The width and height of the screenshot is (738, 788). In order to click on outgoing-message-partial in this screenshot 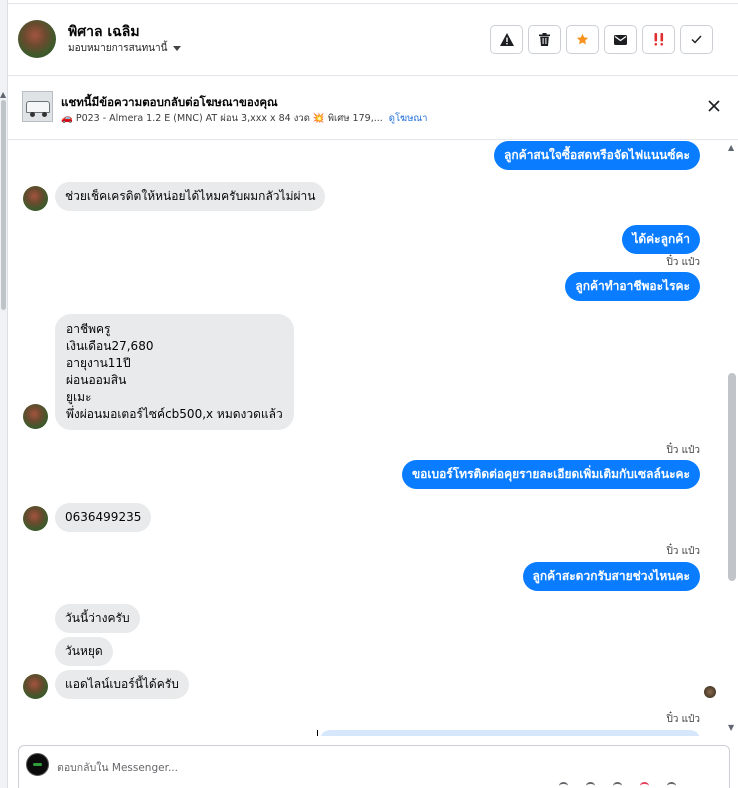, I will do `click(510, 733)`.